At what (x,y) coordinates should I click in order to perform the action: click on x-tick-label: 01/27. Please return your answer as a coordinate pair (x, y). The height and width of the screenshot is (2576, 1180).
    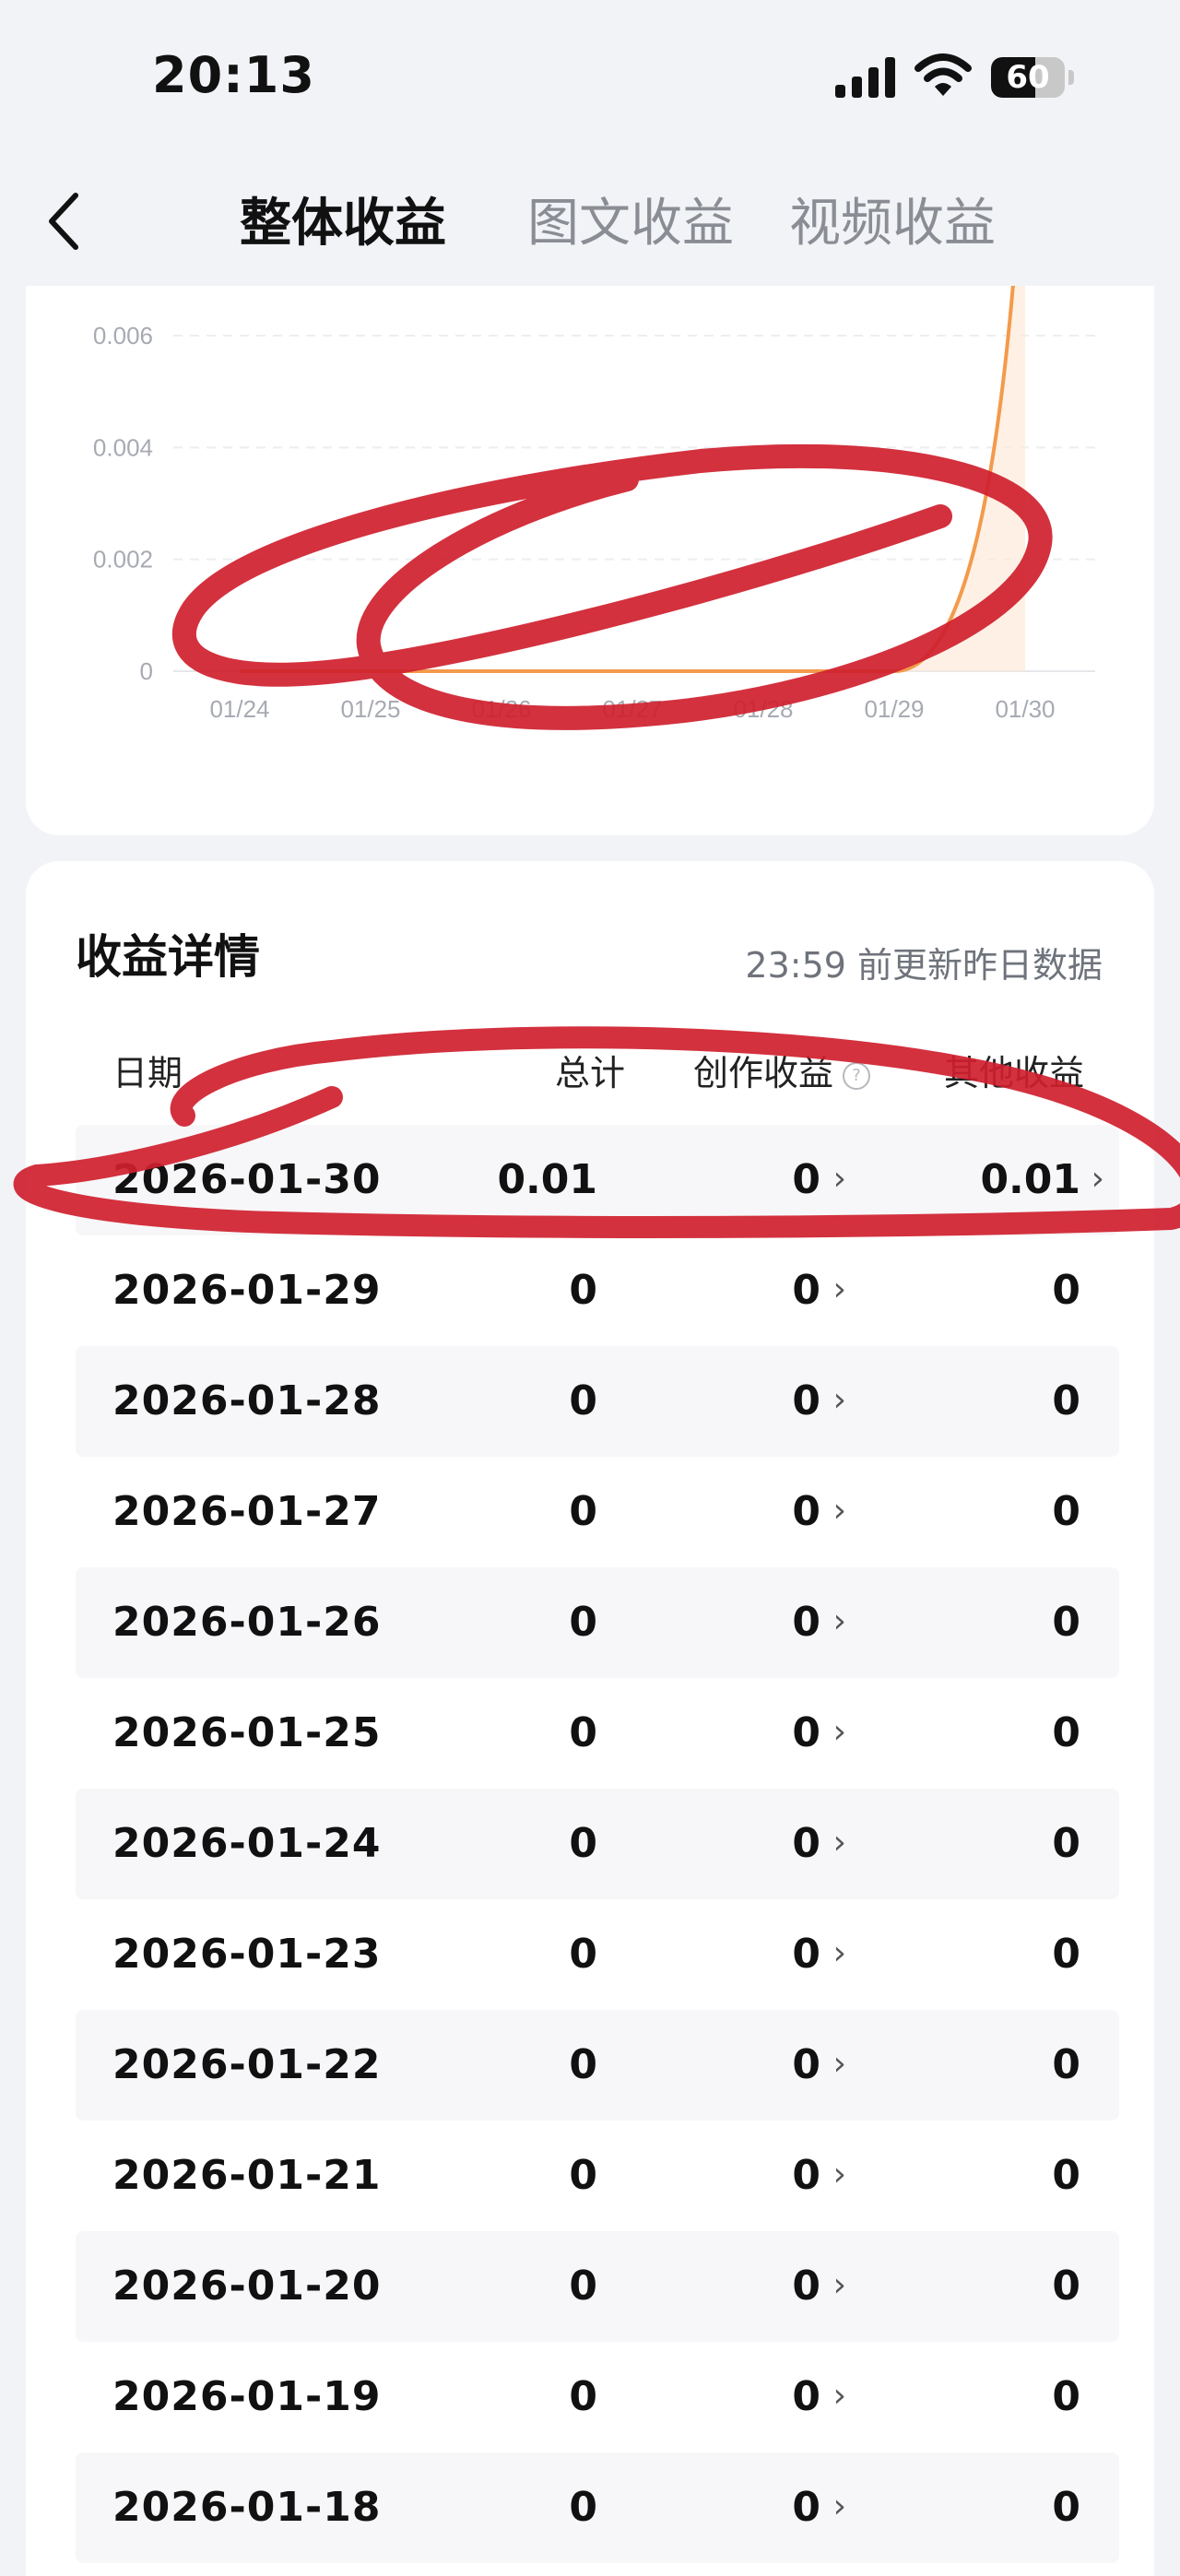
    Looking at the image, I should click on (632, 709).